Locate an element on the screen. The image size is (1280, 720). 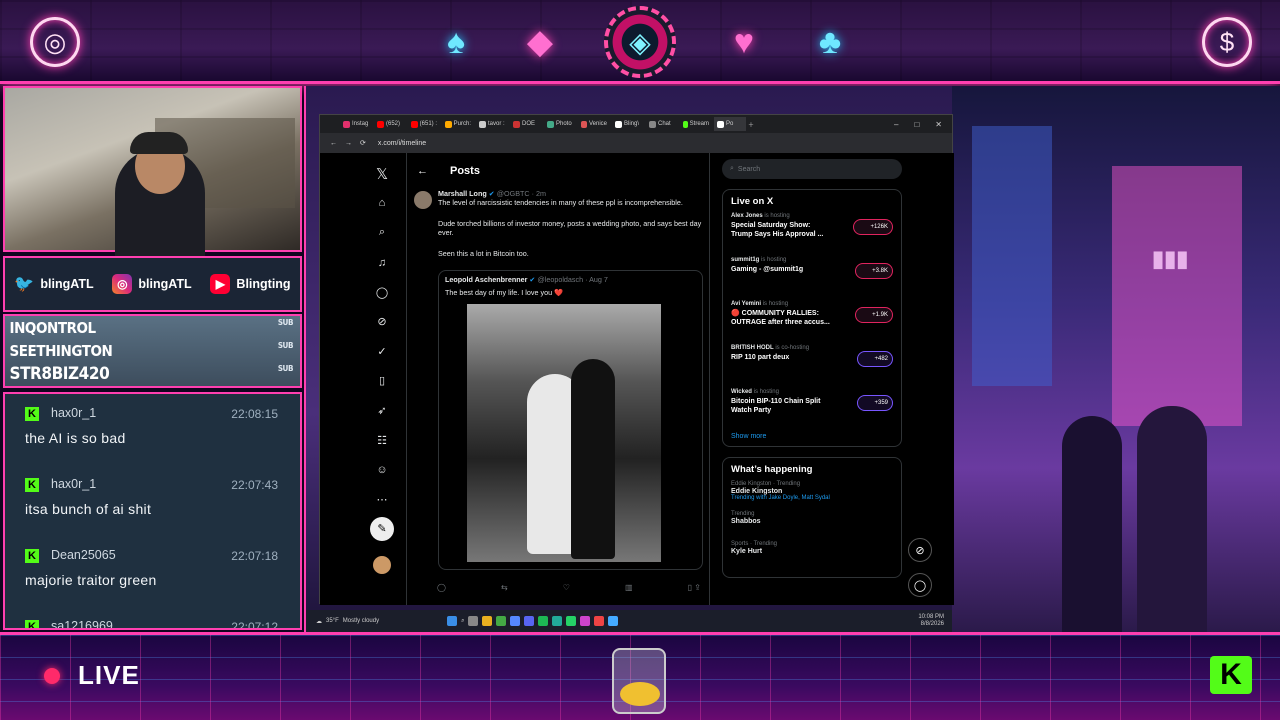
home-icon: ⌂ is located at coordinates (382, 204).